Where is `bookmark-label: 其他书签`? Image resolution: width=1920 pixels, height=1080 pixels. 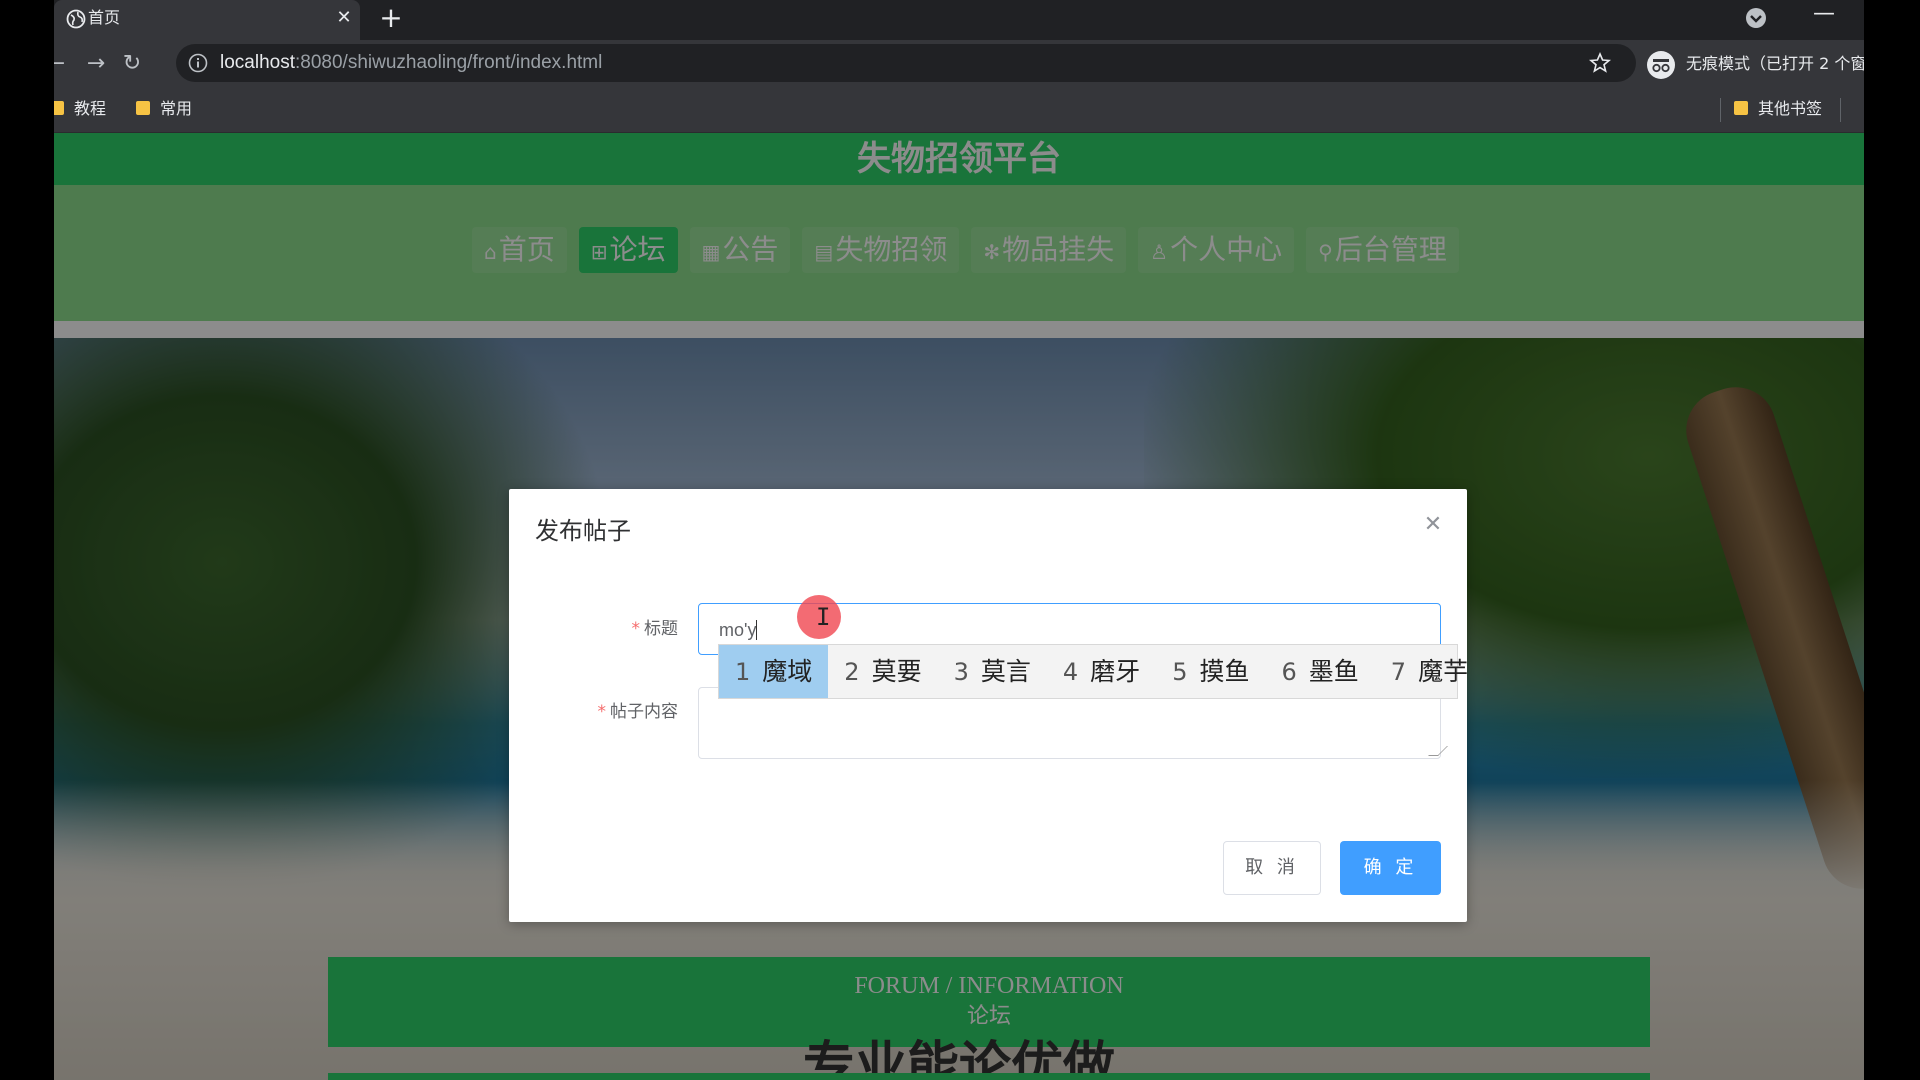 bookmark-label: 其他书签 is located at coordinates (1790, 108).